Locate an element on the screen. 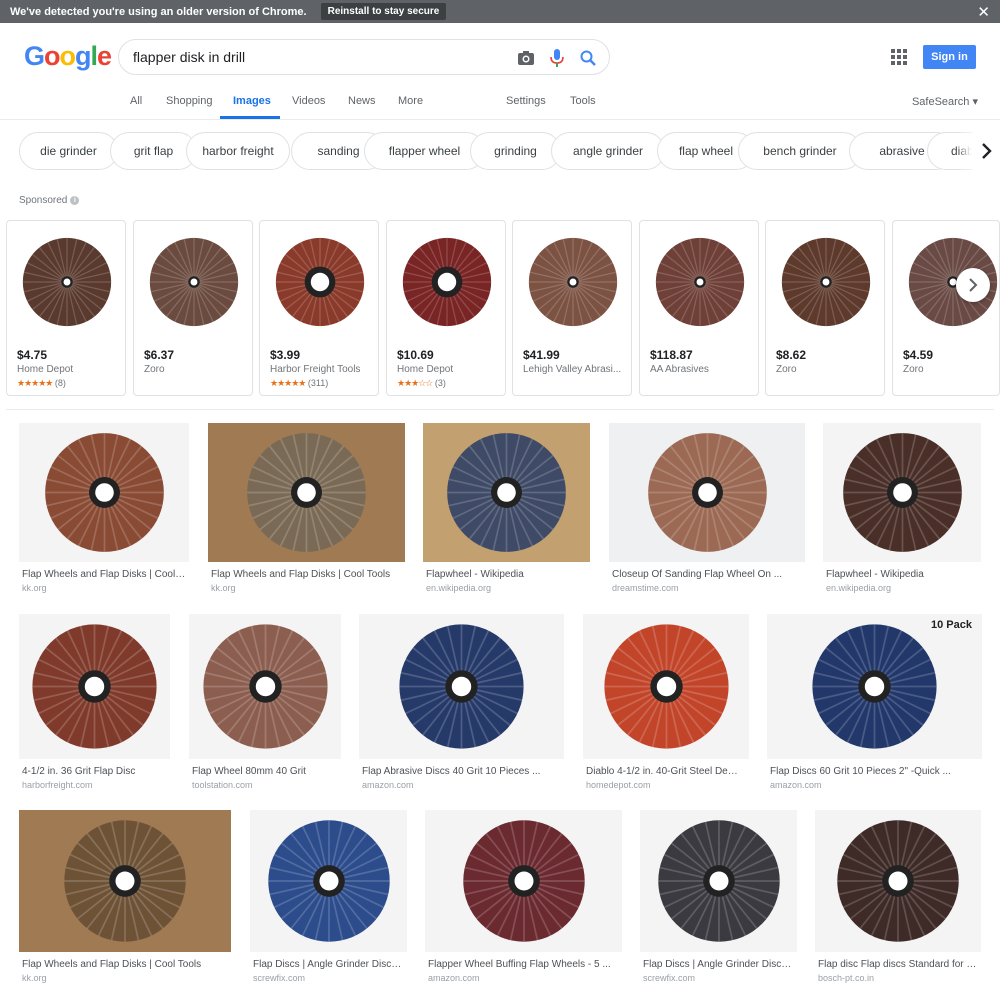 The width and height of the screenshot is (1000, 1000). sponsored-product-card: $6.37 Zoro is located at coordinates (193, 308).